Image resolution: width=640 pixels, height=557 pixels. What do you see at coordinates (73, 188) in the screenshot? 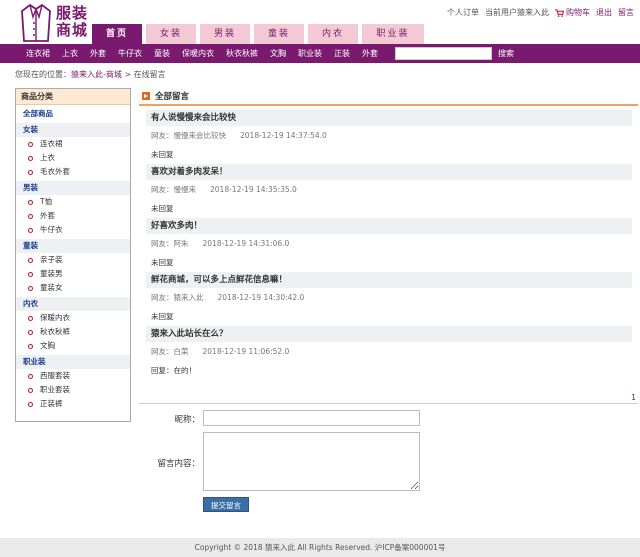
I see `sidebar-group: 男装` at bounding box center [73, 188].